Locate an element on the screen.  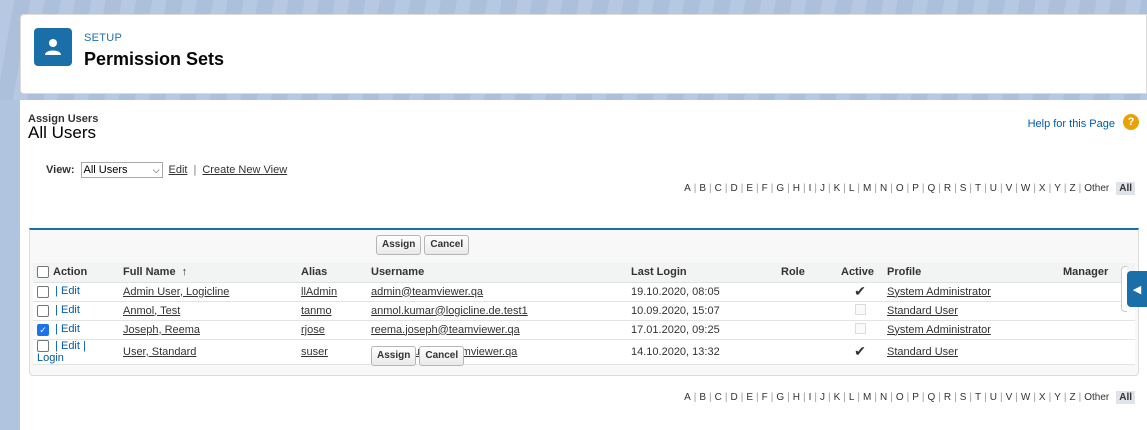
row-checkbox: ✓ is located at coordinates (43, 329).